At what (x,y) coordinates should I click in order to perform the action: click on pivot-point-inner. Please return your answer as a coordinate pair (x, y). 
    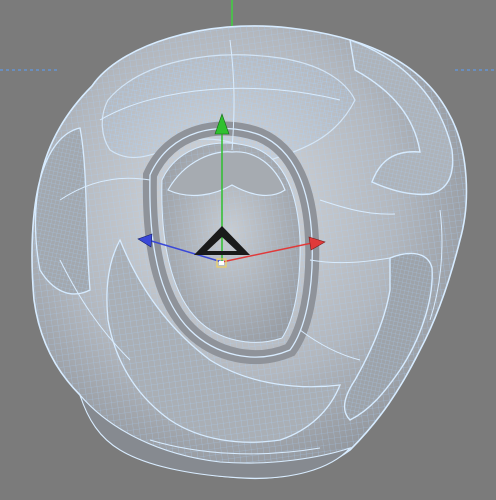
    Looking at the image, I should click on (221, 263).